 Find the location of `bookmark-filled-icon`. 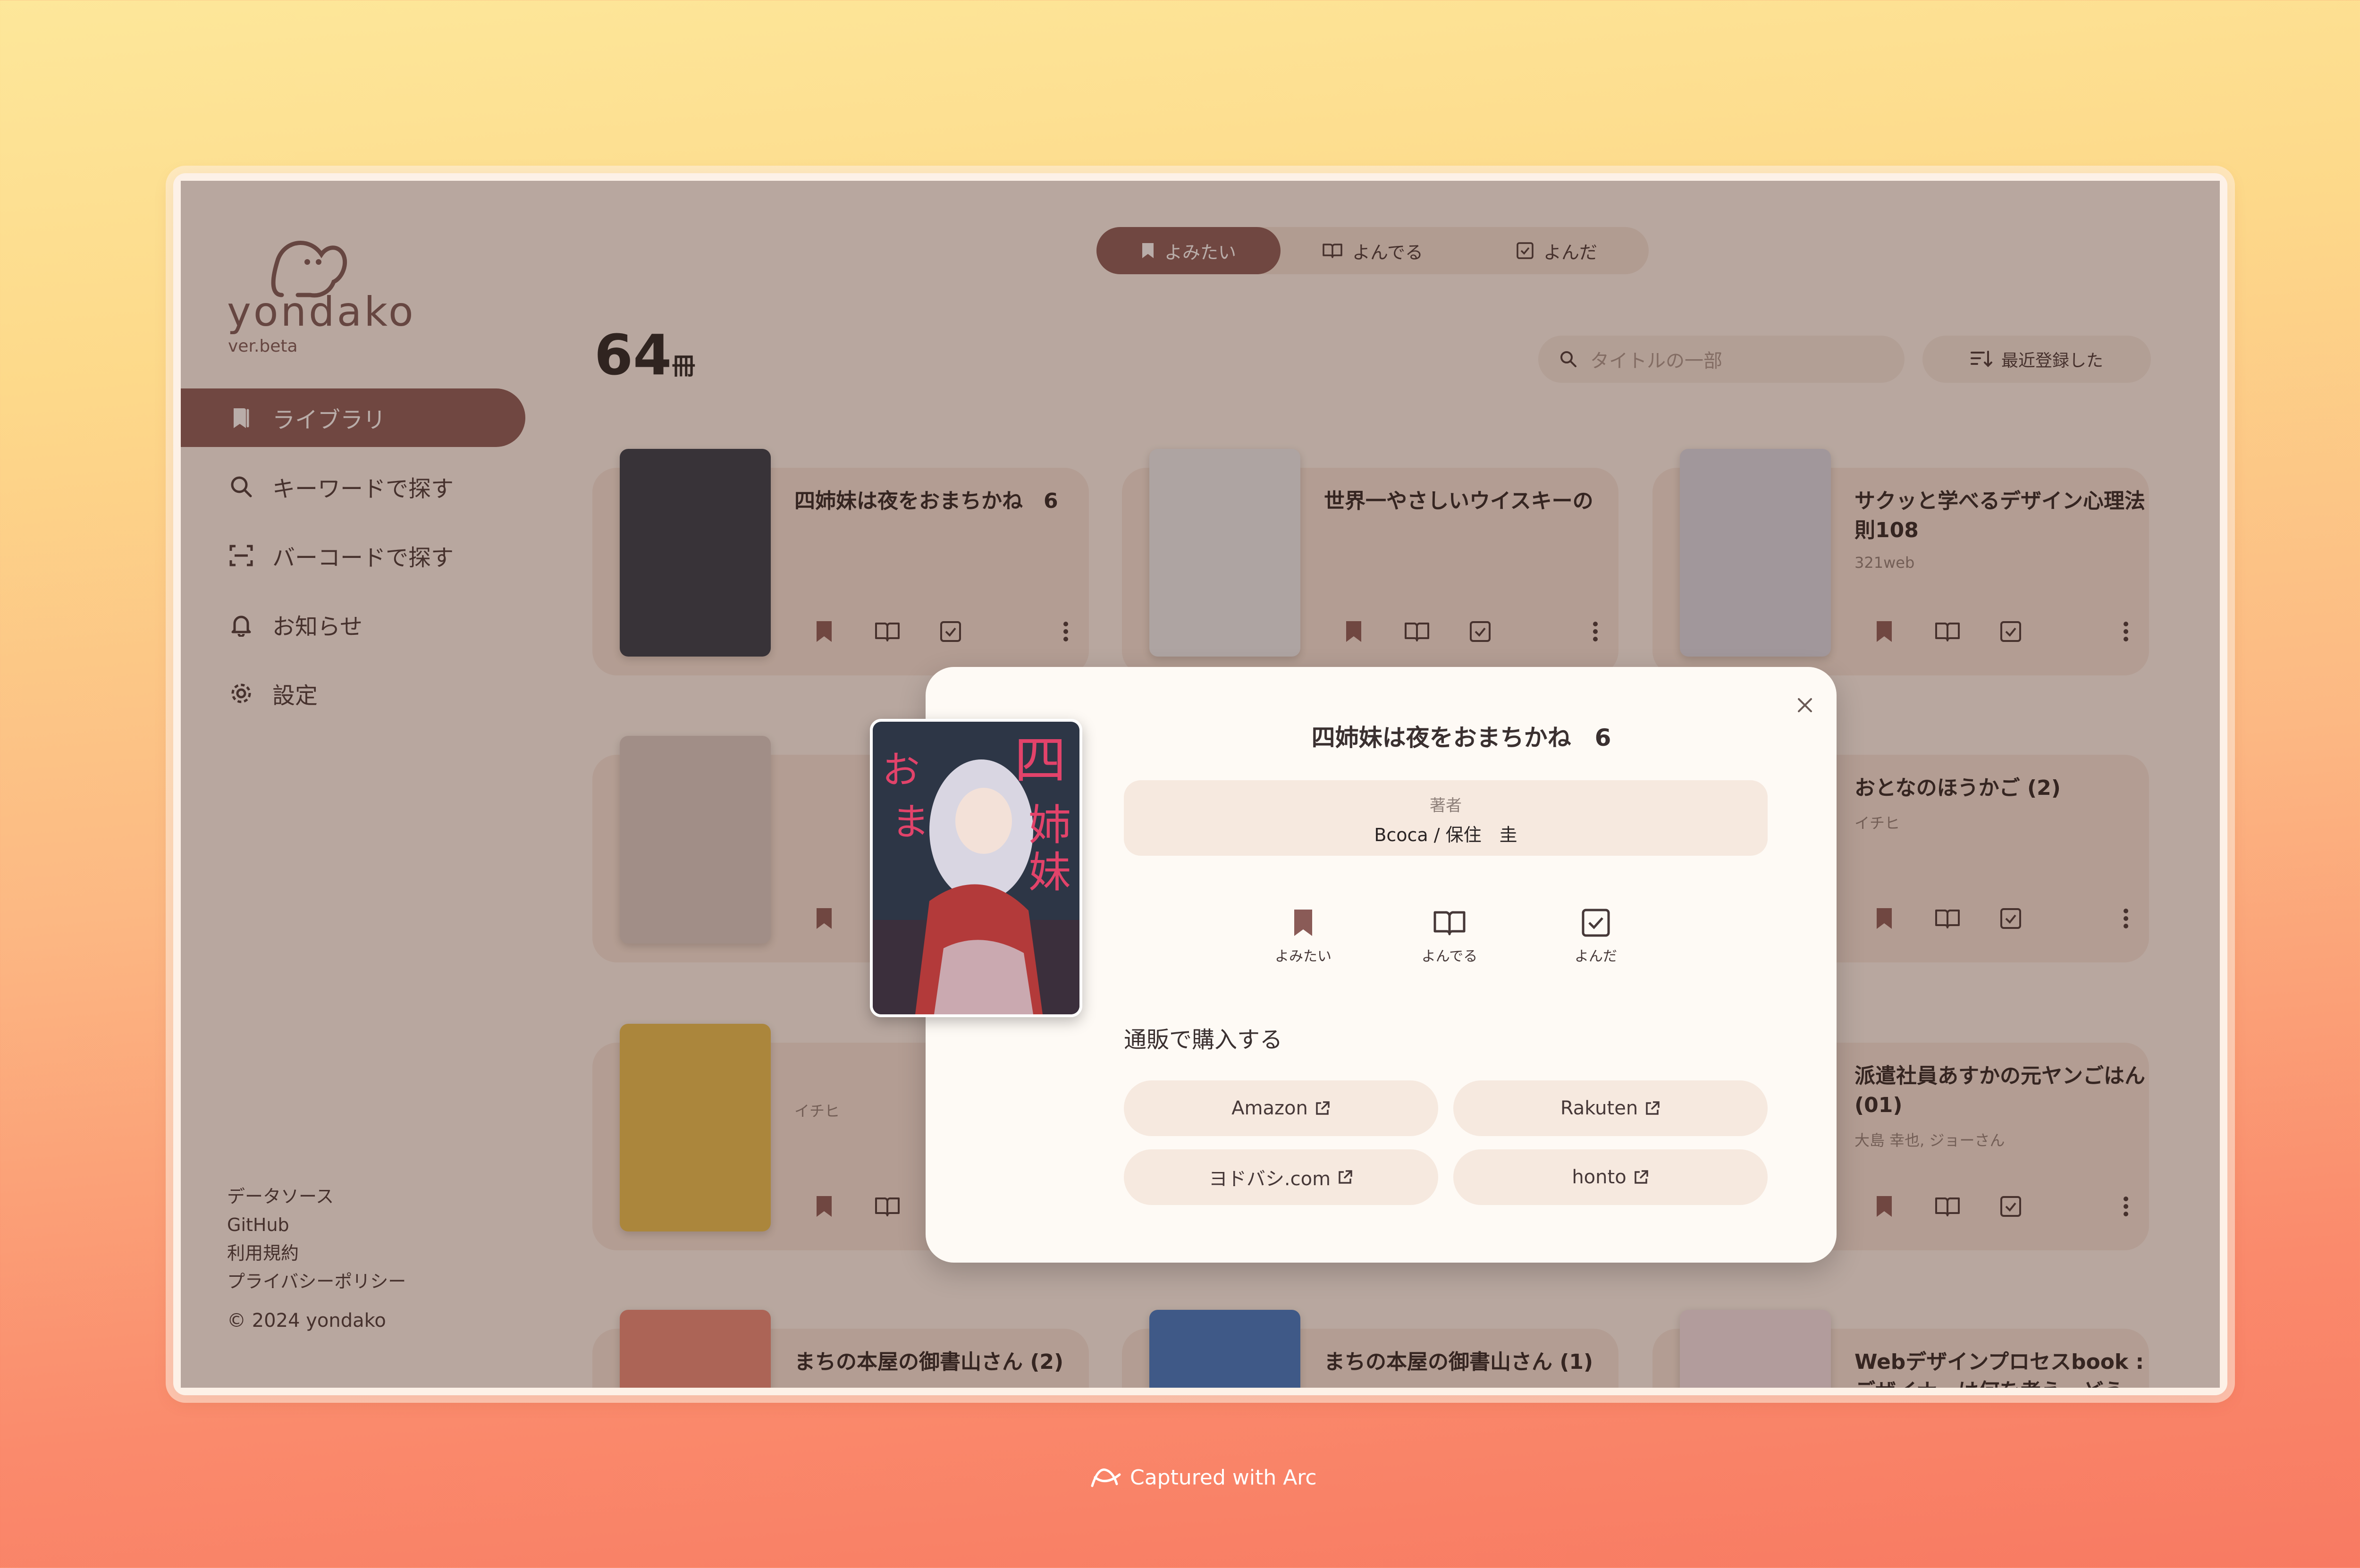

bookmark-filled-icon is located at coordinates (1303, 923).